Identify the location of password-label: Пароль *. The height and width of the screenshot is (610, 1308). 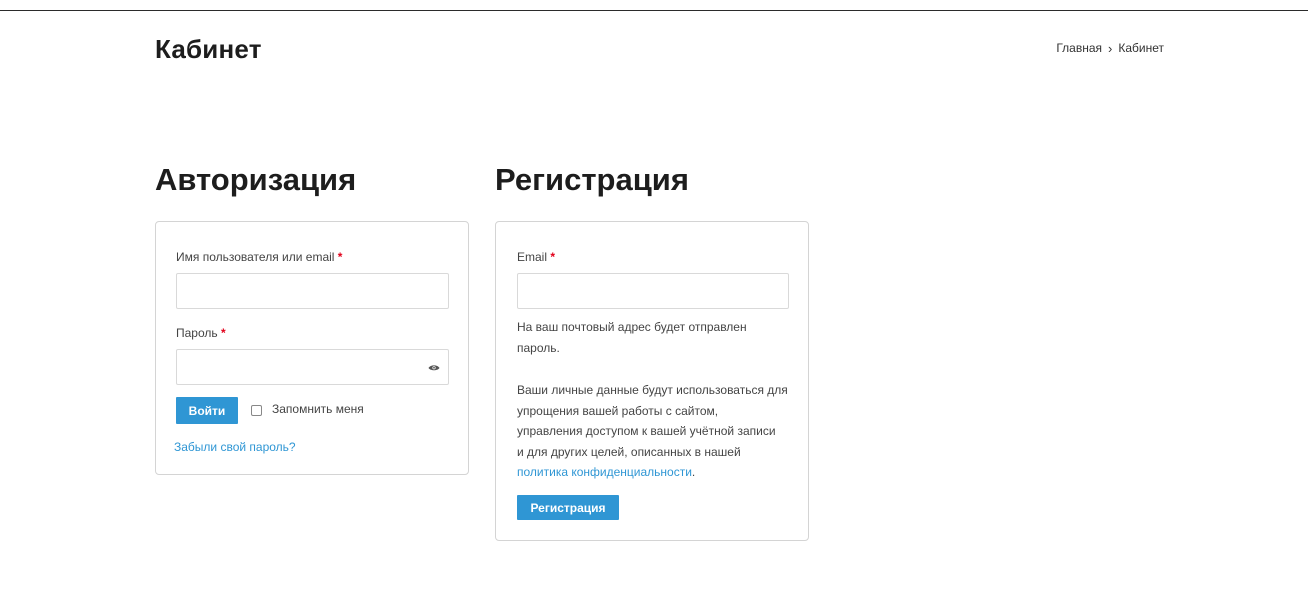
(201, 333).